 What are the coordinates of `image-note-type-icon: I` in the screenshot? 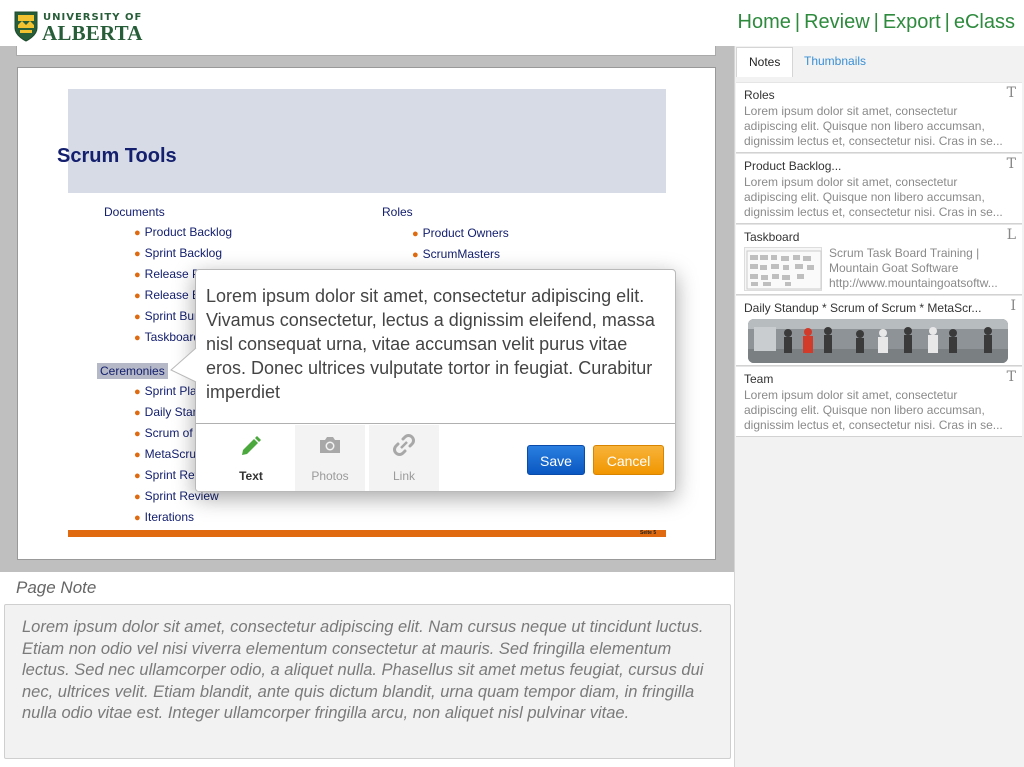 It's located at (1013, 306).